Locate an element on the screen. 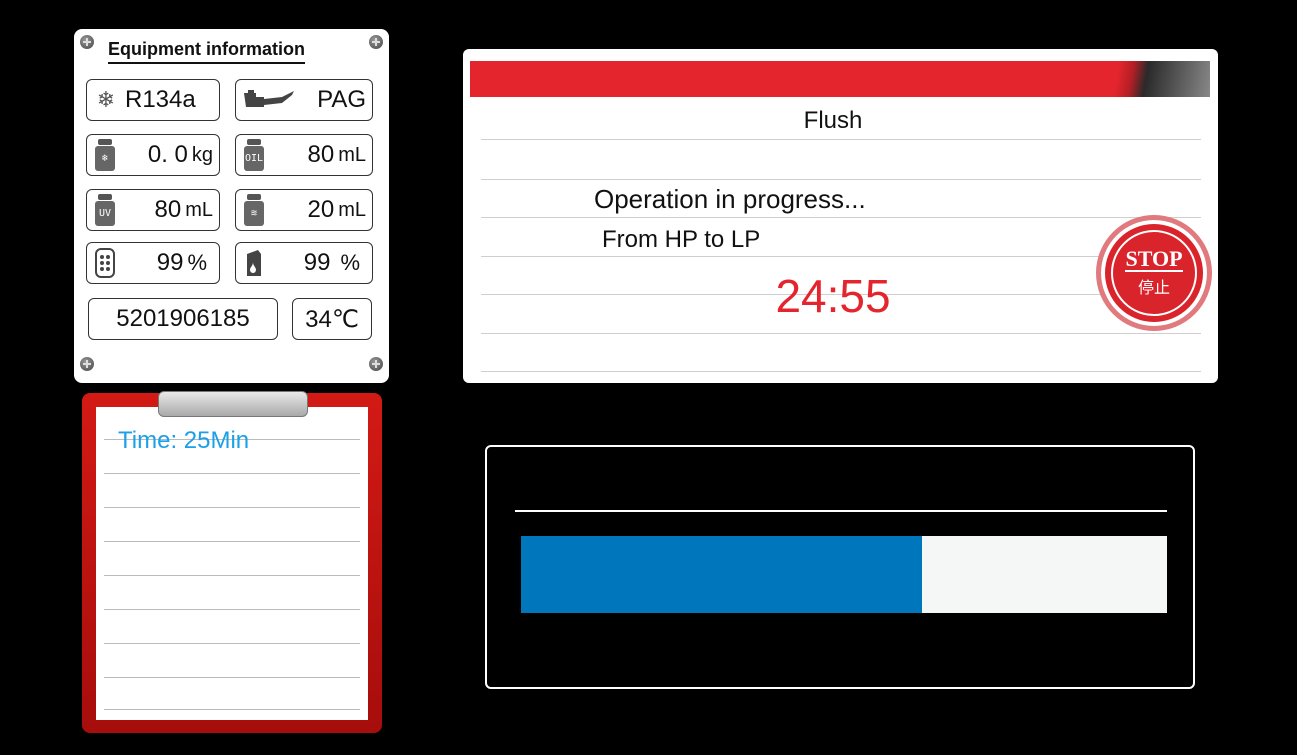 Image resolution: width=1297 pixels, height=755 pixels. equipment-info-title: Equipment information is located at coordinates (206, 51).